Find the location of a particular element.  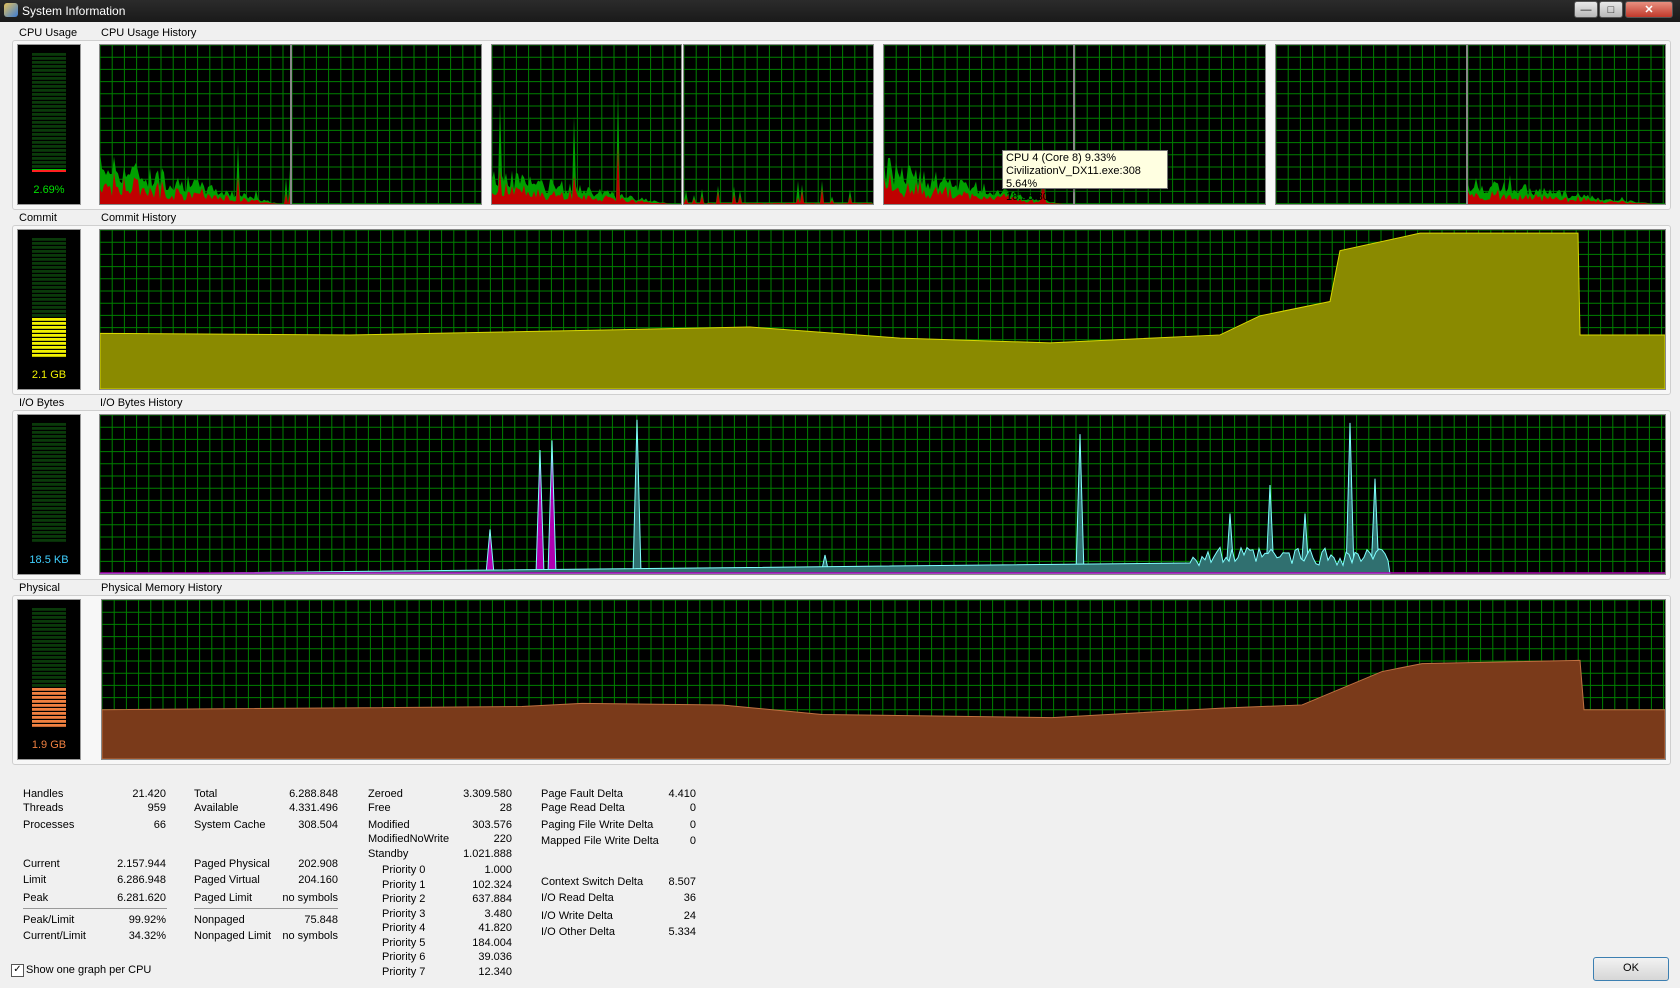

io-bytes-value: 18.5 KB is located at coordinates (49, 560).